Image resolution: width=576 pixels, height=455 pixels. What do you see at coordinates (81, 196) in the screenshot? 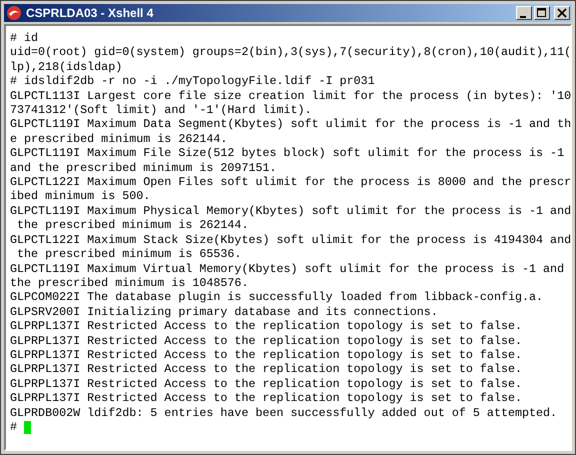
I see `terminal-line: ibed minimum is 500.` at bounding box center [81, 196].